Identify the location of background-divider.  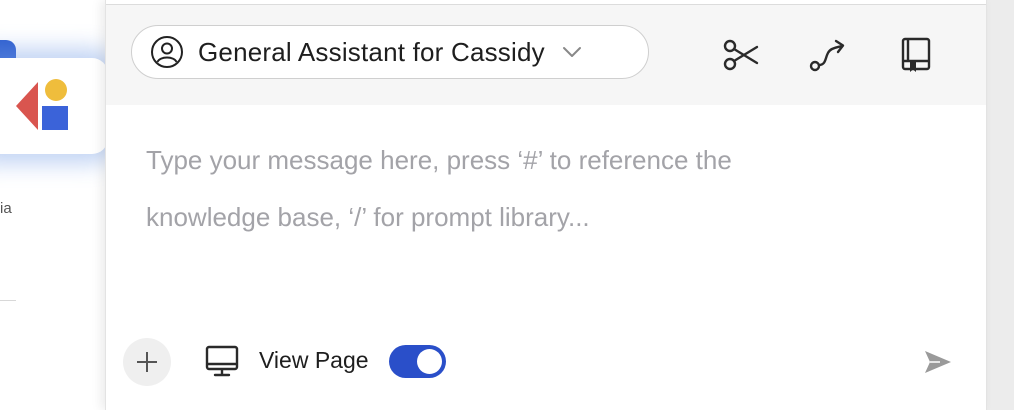
(8, 300).